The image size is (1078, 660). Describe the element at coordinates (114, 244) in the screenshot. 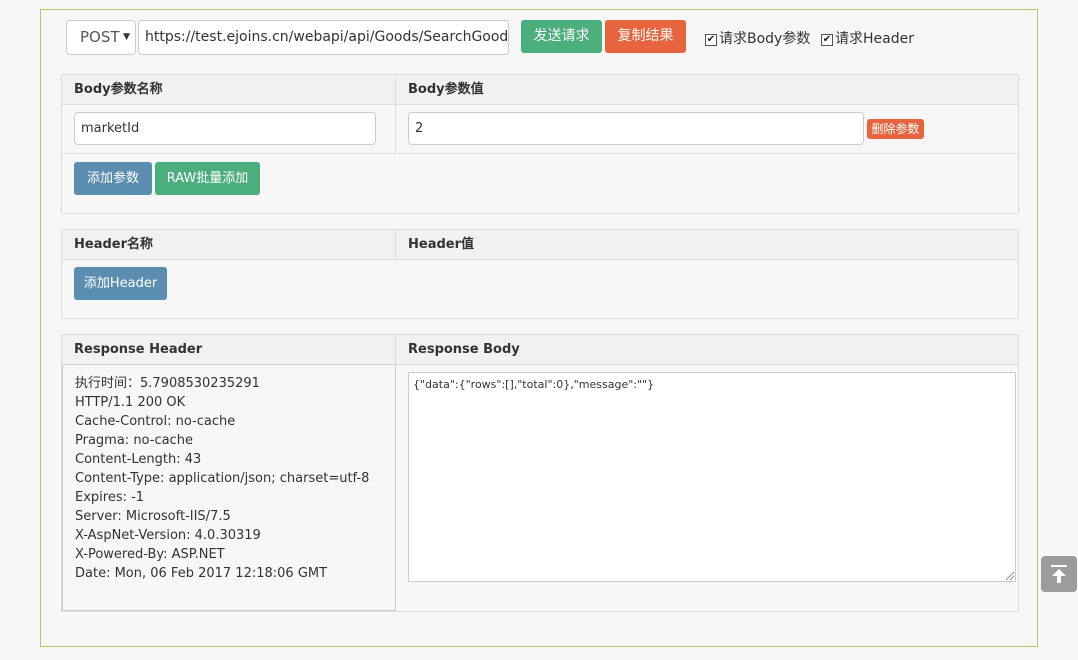

I see `header-name-header: Header名称` at that location.